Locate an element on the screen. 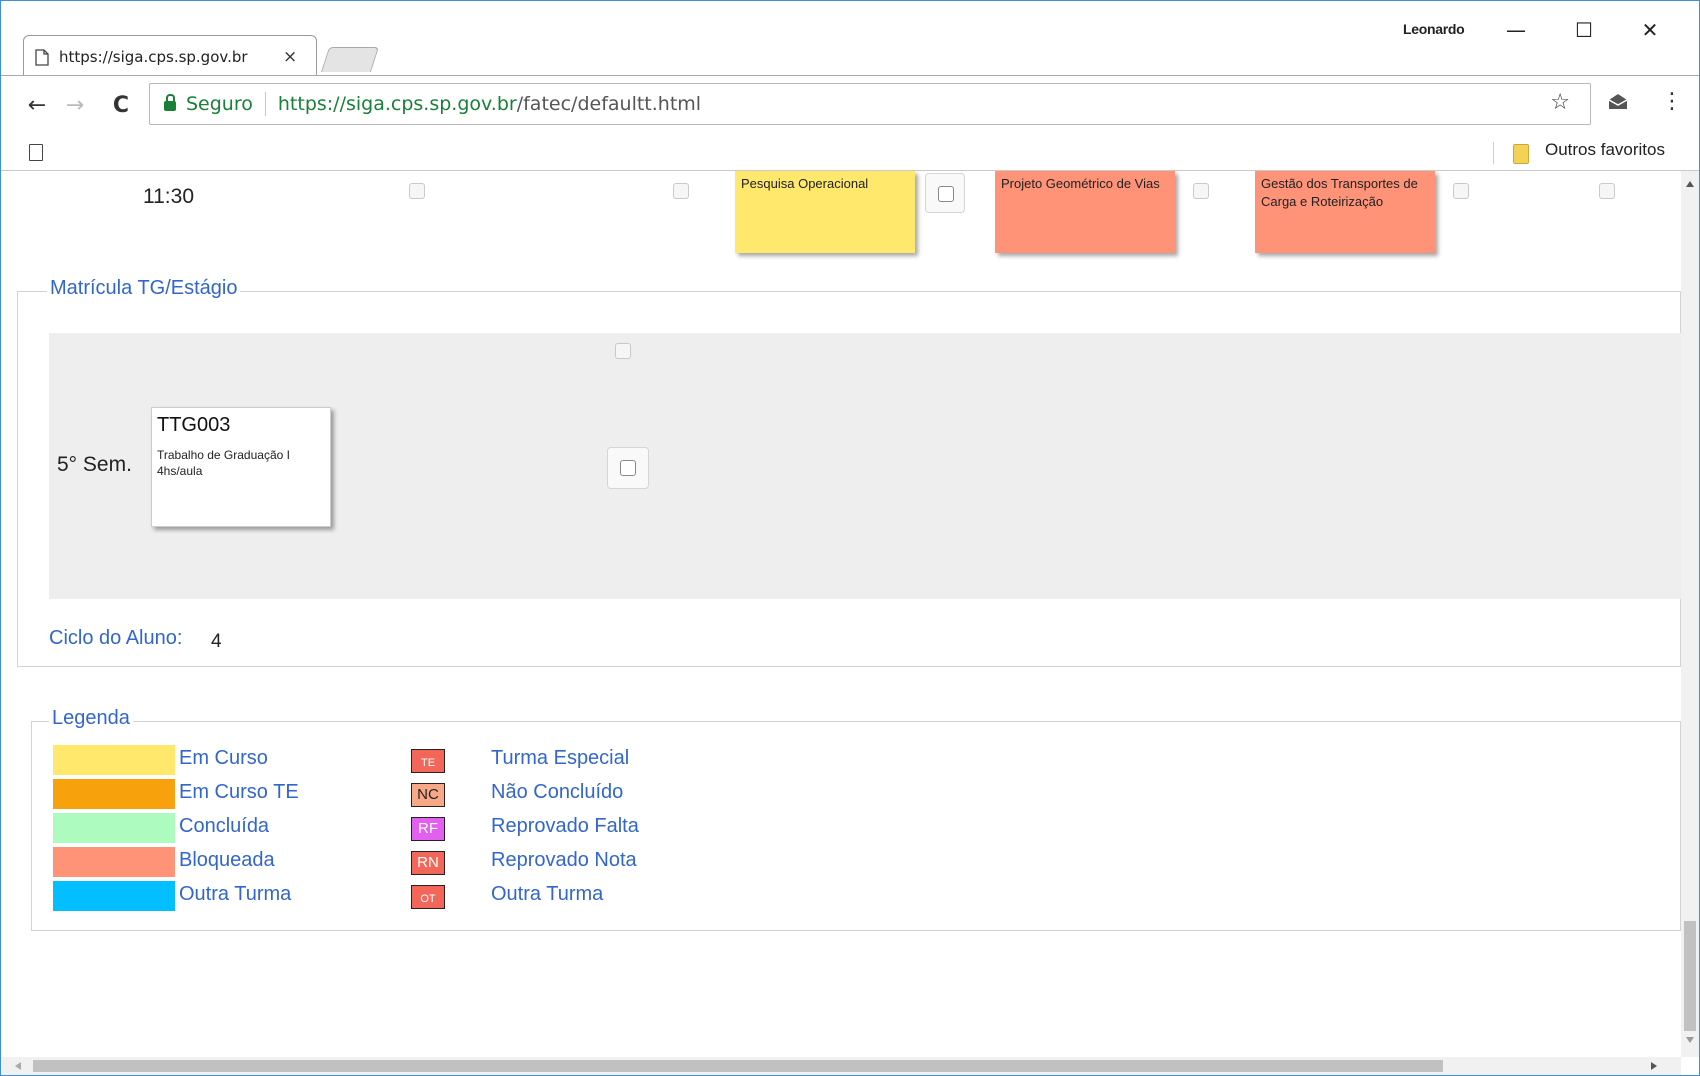  enroll-checkbox-frame is located at coordinates (628, 468).